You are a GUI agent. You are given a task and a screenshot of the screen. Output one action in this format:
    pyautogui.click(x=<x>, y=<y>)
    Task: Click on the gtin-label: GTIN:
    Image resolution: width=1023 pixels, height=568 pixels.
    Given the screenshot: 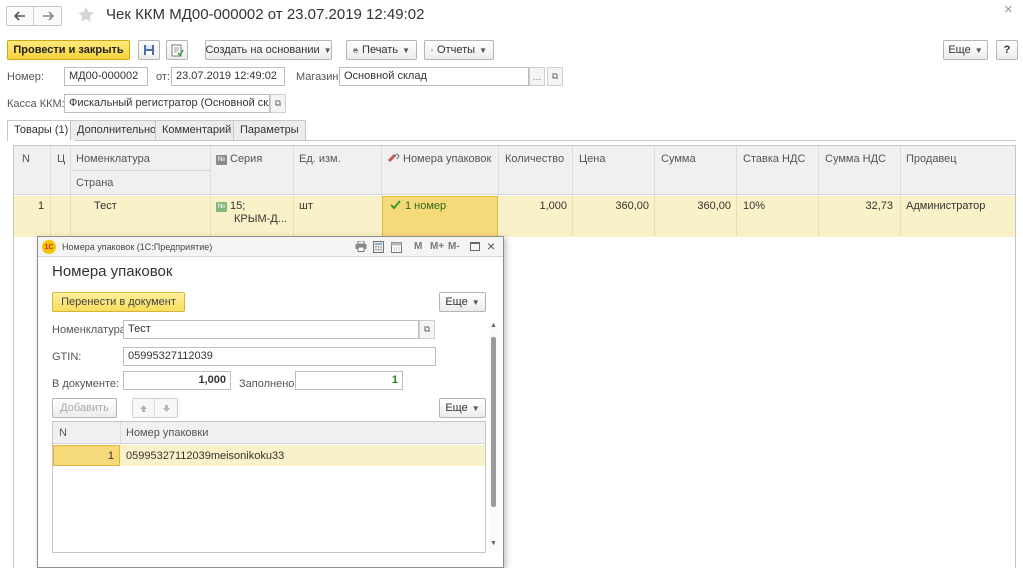 What is the action you would take?
    pyautogui.click(x=67, y=357)
    